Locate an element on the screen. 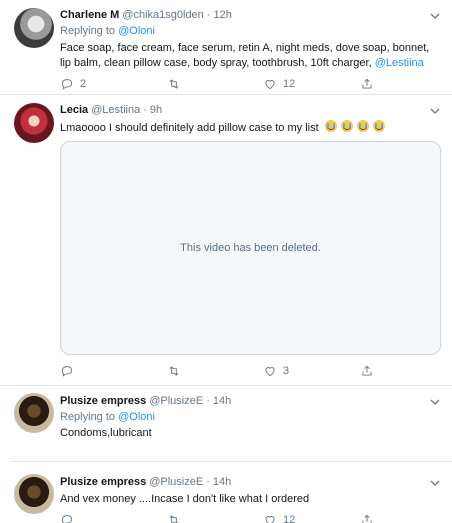  tweet-actions: 2 12 is located at coordinates (250, 85).